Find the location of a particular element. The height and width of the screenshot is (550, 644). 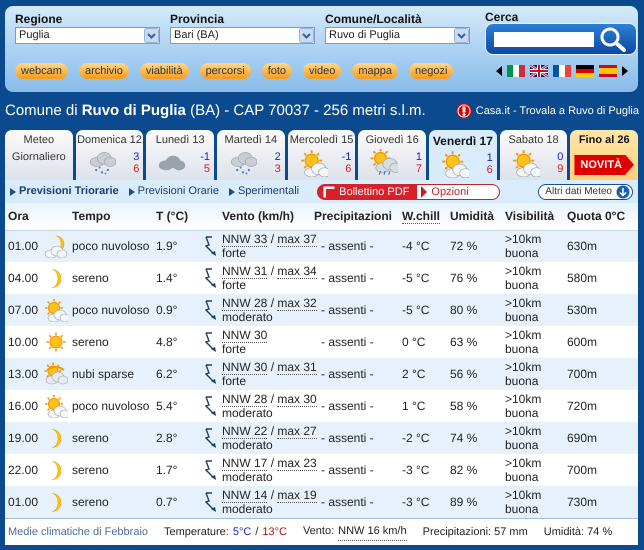

view-link: Previsioni Orarie is located at coordinates (173, 191).